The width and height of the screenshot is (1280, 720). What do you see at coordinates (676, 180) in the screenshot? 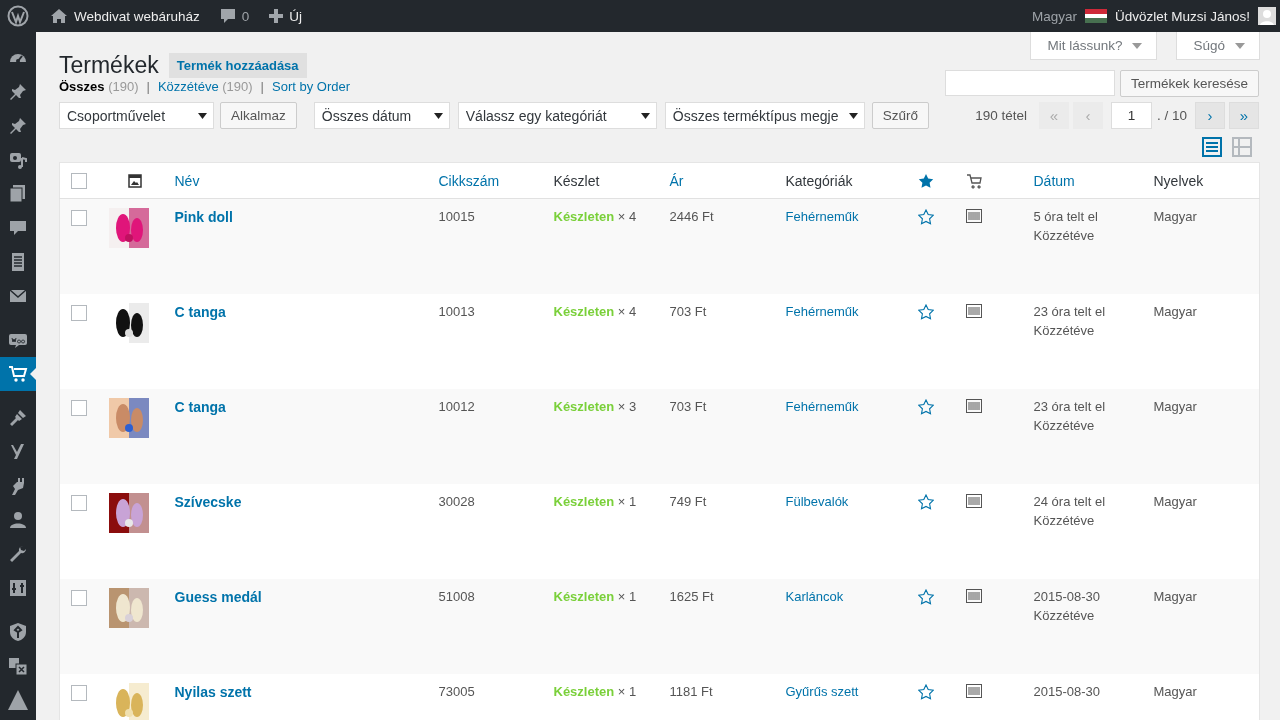
I see `column-header: Ár` at bounding box center [676, 180].